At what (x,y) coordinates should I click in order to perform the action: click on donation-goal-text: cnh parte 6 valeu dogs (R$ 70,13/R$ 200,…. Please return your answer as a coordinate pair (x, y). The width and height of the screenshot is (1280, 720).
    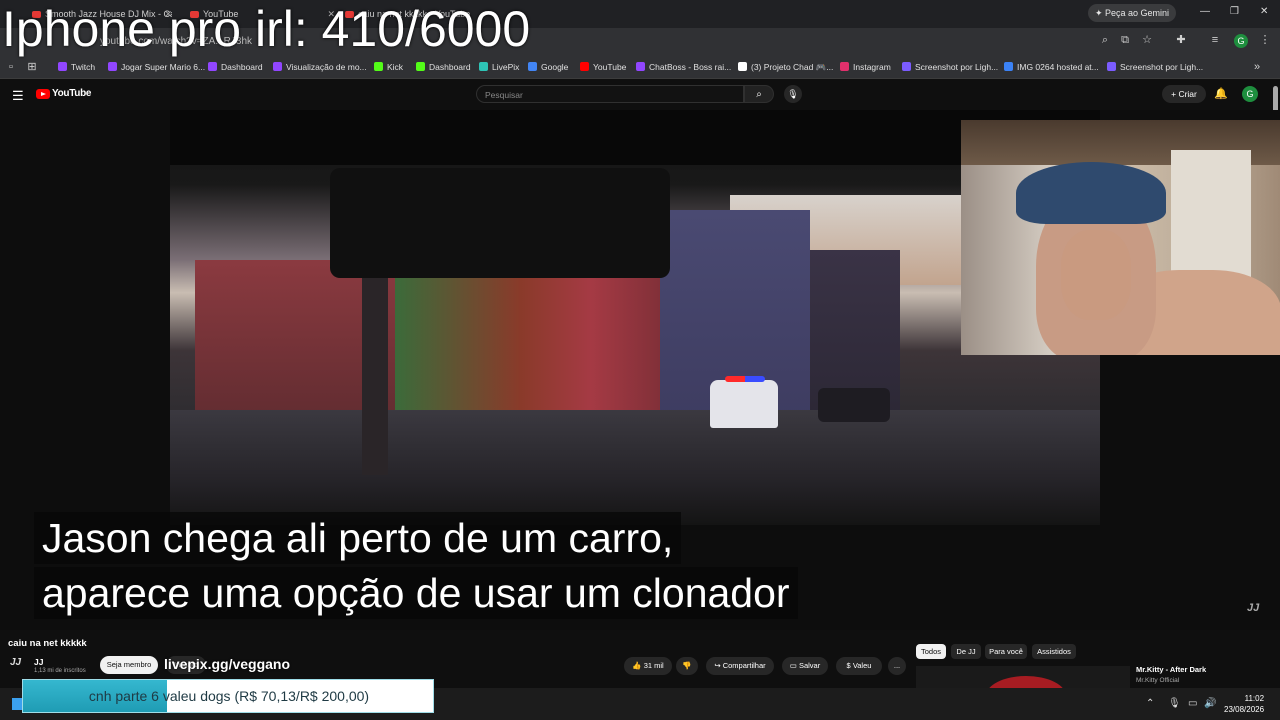
    Looking at the image, I should click on (229, 696).